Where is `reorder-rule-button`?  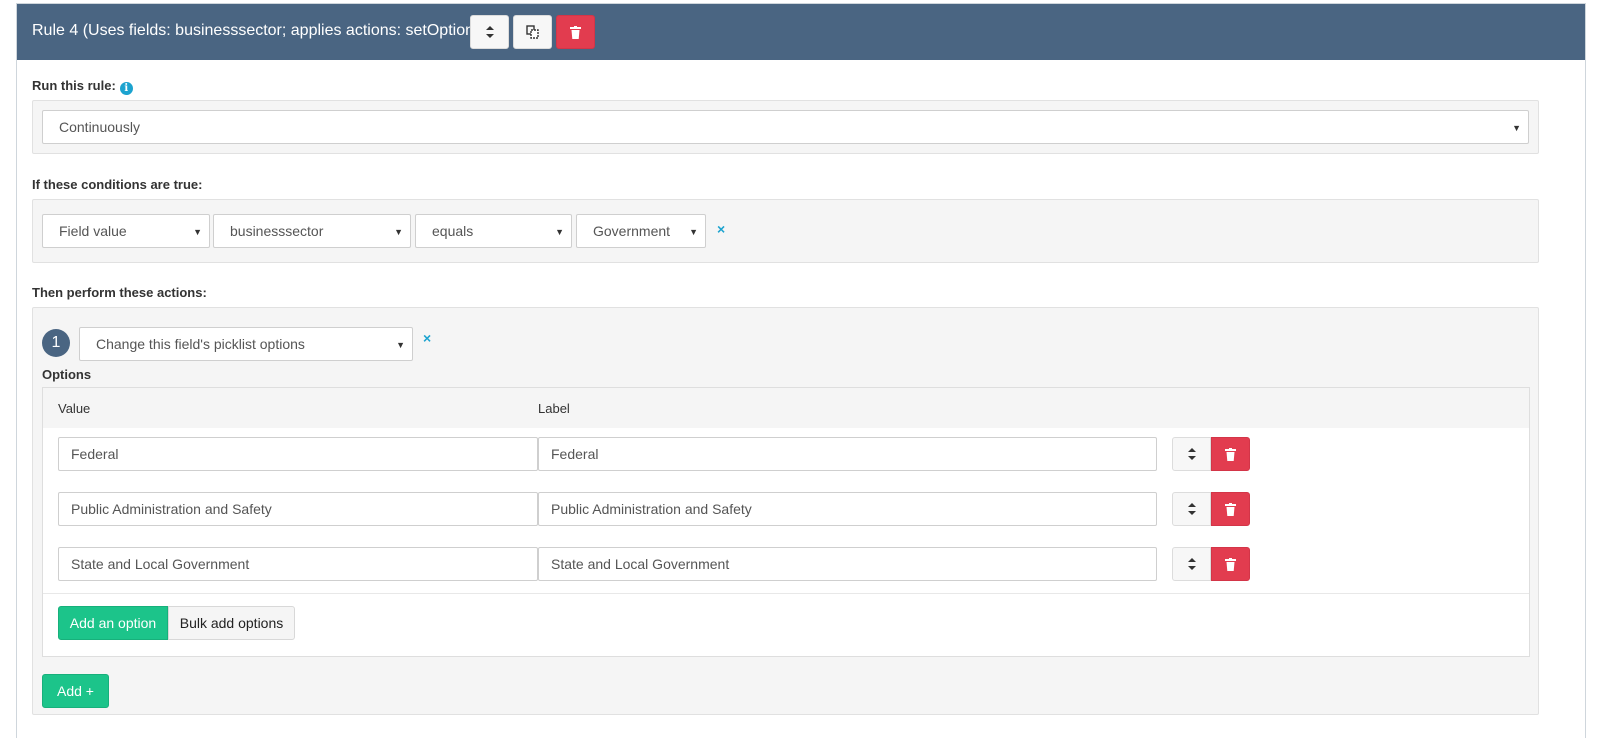 reorder-rule-button is located at coordinates (489, 32).